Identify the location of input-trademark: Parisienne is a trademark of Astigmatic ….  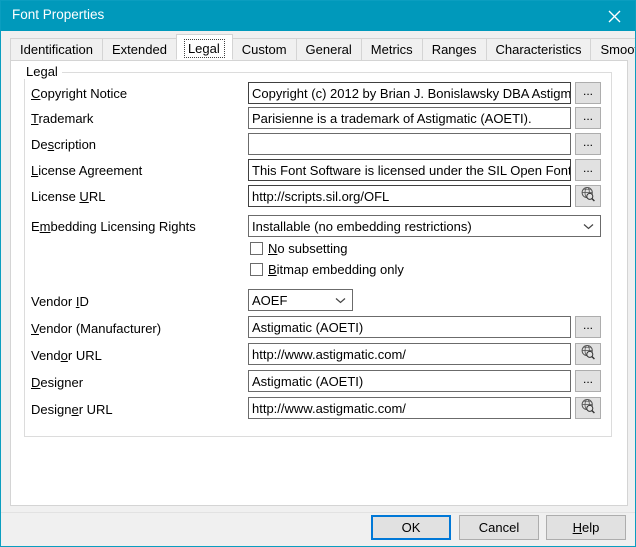
(409, 118).